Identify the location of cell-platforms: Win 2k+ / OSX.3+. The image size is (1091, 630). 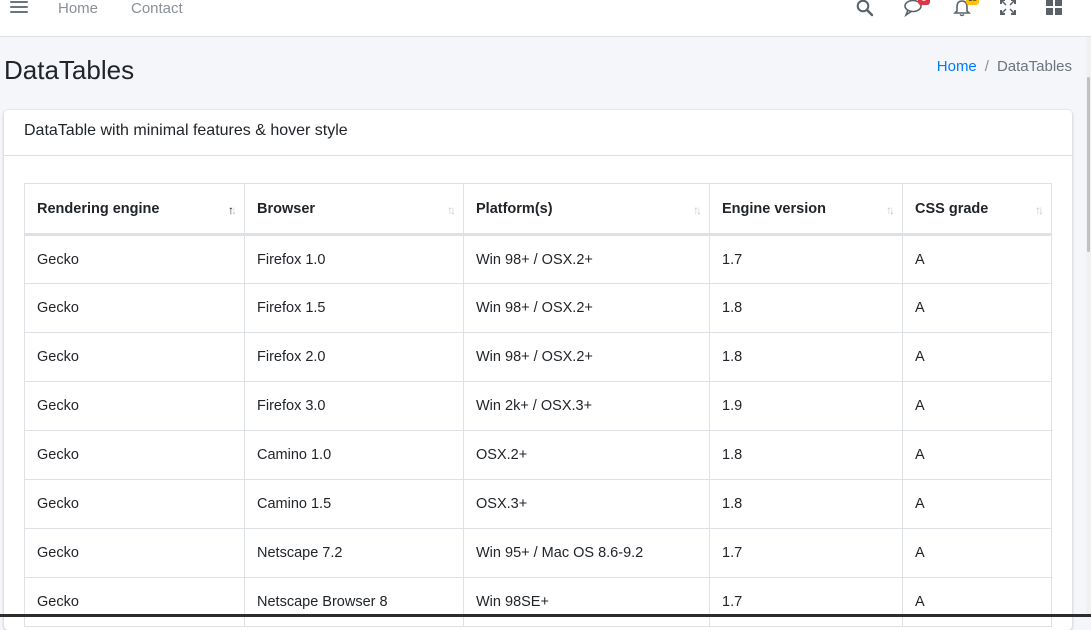
(586, 406).